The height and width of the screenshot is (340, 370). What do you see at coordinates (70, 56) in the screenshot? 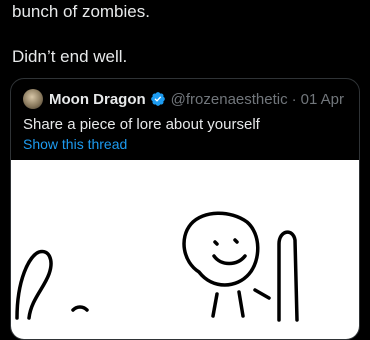
I see `post-text-line-2: Didn’t end well.` at bounding box center [70, 56].